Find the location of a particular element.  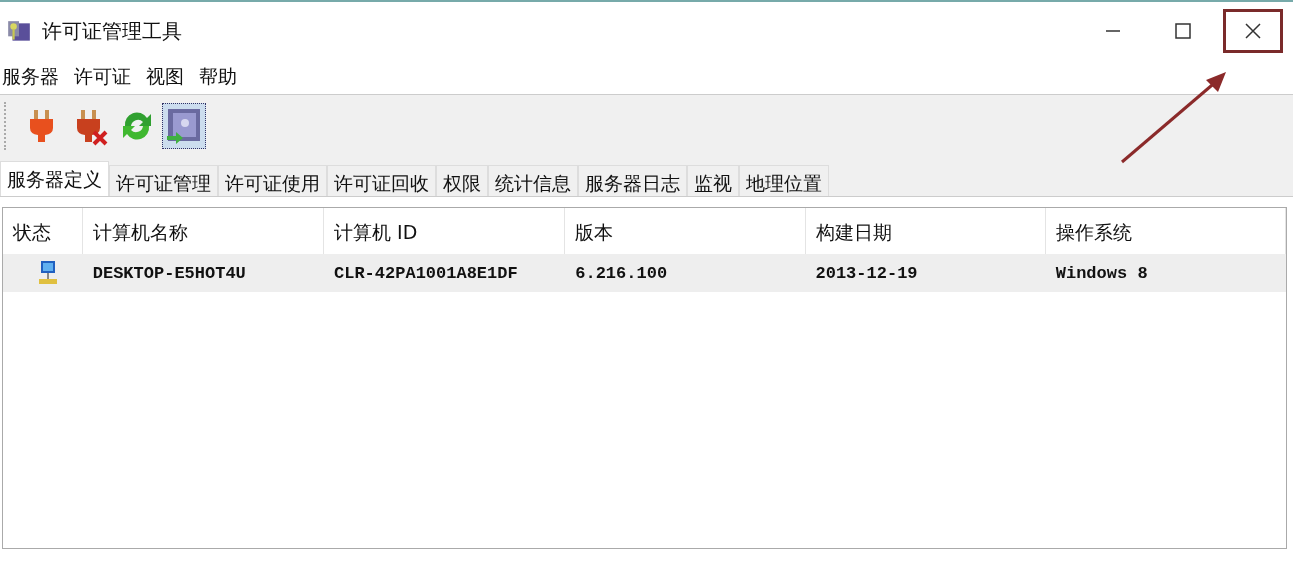

table-cell-text: 6.216.100 is located at coordinates (621, 273).